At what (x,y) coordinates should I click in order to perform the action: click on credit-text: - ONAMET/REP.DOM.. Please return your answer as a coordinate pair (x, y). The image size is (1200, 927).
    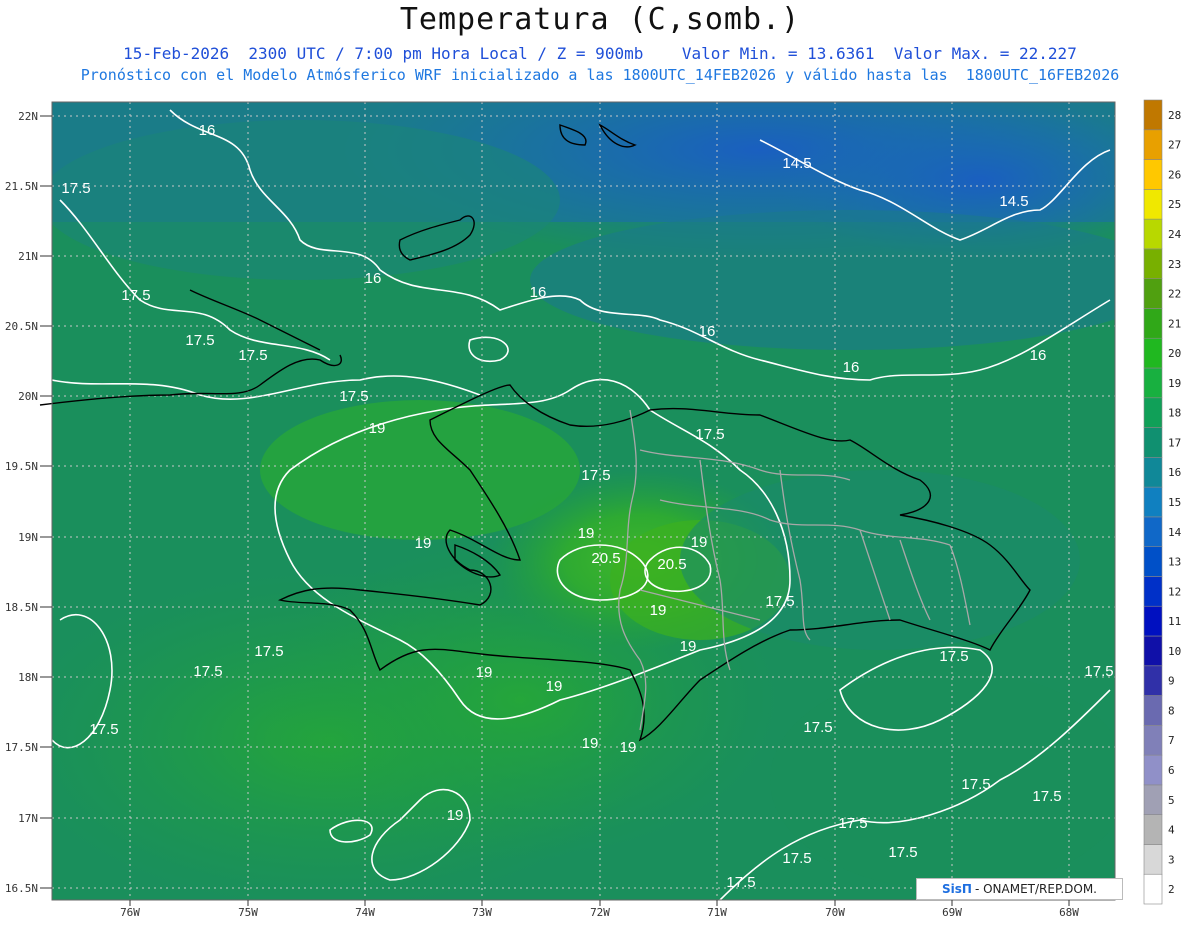
    Looking at the image, I should click on (1035, 889).